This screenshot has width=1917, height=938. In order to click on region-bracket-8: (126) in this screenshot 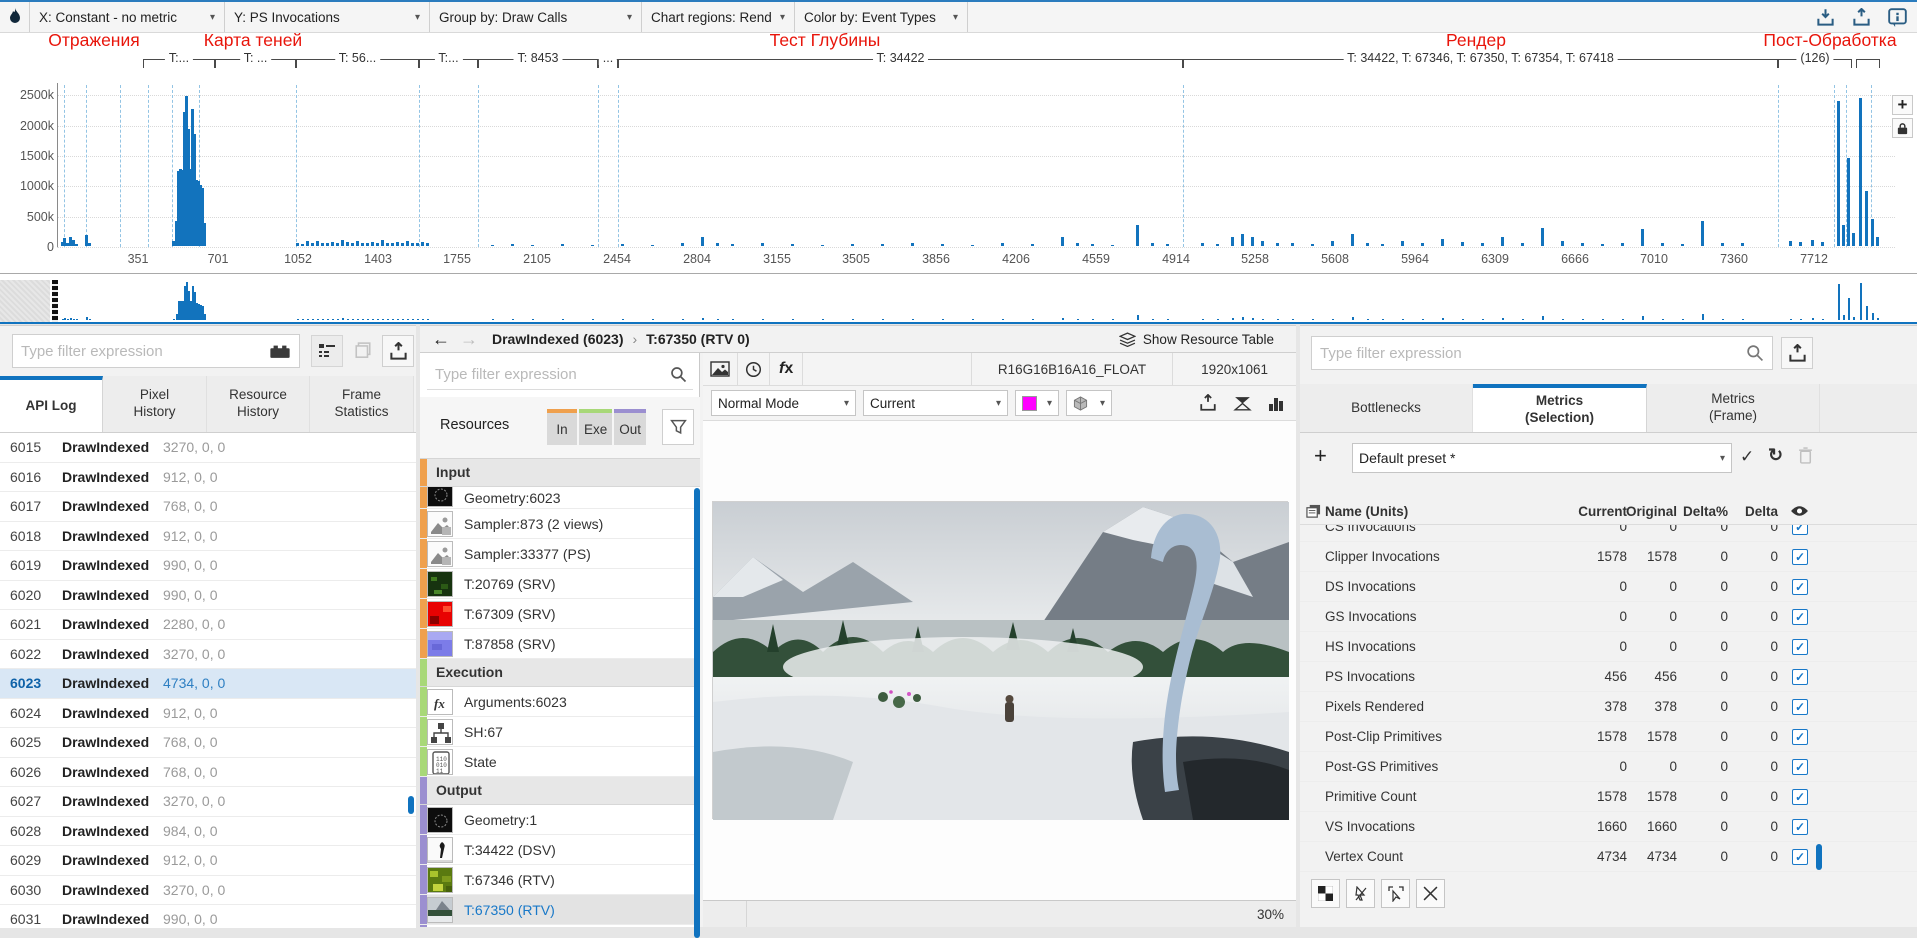, I will do `click(1815, 59)`.